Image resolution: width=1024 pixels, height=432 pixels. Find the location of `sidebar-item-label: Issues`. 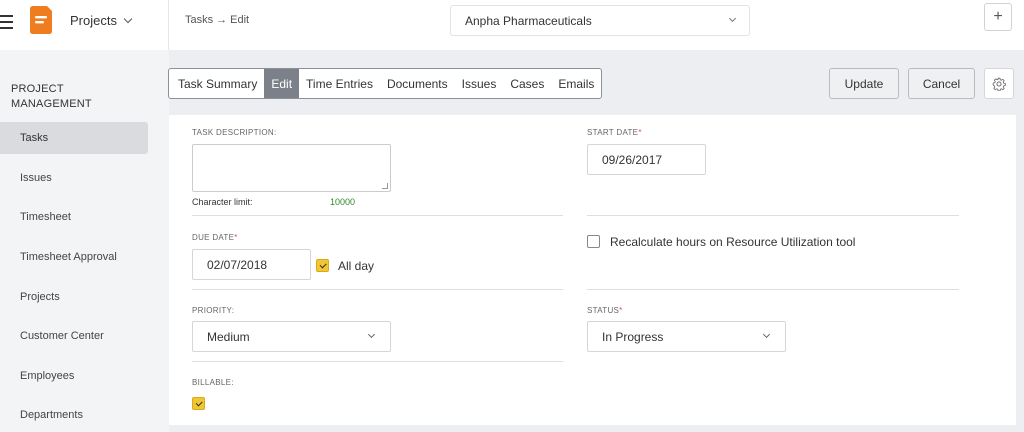

sidebar-item-label: Issues is located at coordinates (36, 178).